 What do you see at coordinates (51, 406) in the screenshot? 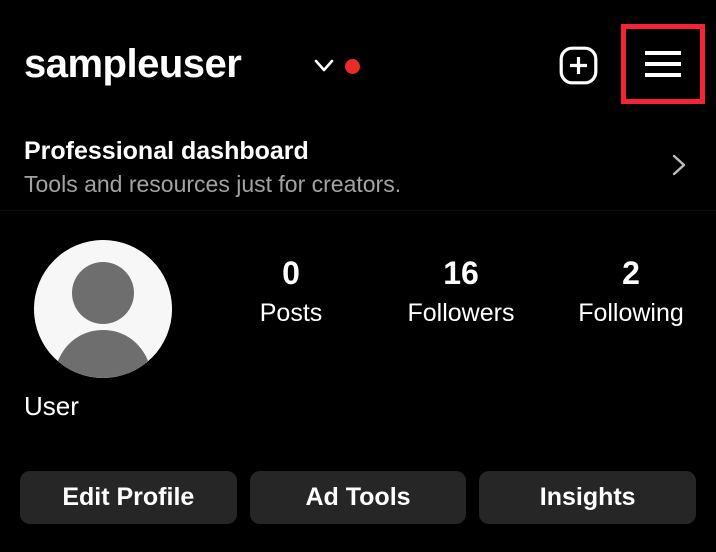
I see `display-name-label: User` at bounding box center [51, 406].